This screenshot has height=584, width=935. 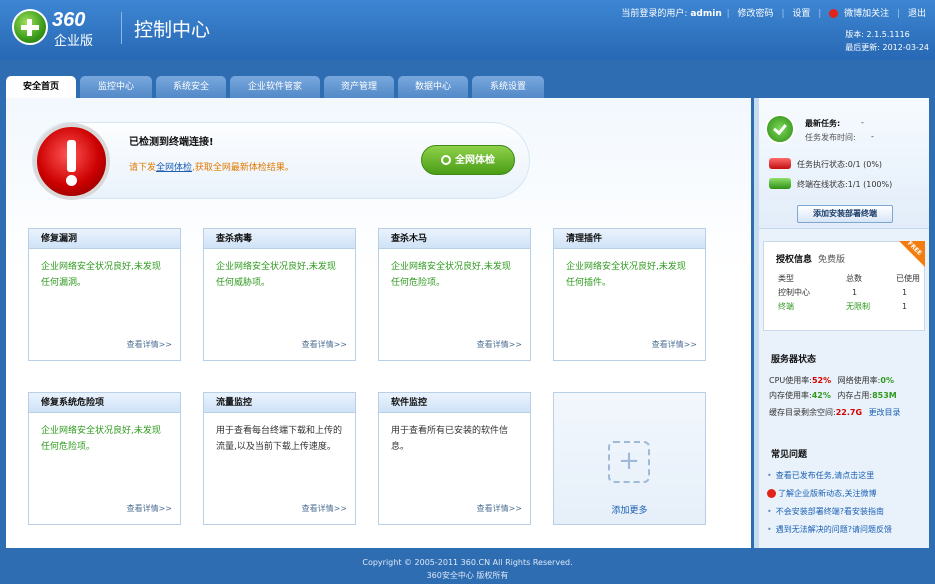 What do you see at coordinates (887, 47) in the screenshot?
I see `last-update-text: 最后更新: 2012-03-24` at bounding box center [887, 47].